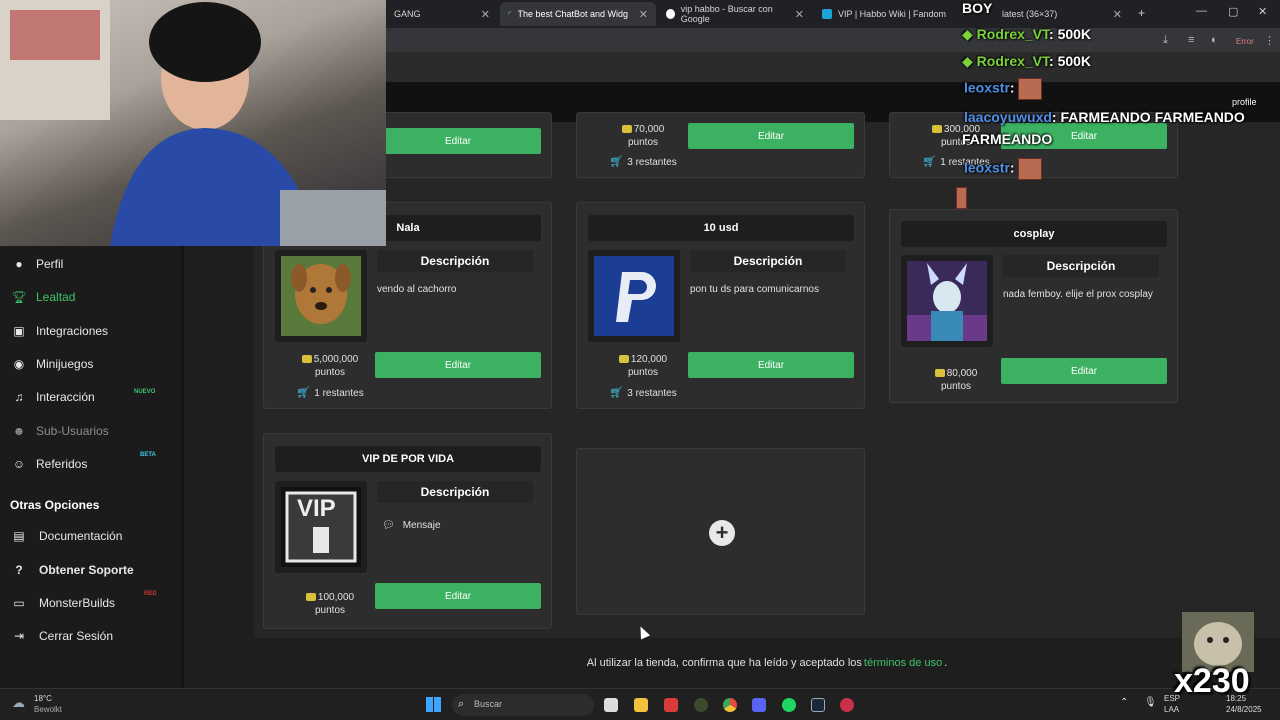 The width and height of the screenshot is (1280, 720). Describe the element at coordinates (19, 464) in the screenshot. I see `users-icon: ☺` at that location.